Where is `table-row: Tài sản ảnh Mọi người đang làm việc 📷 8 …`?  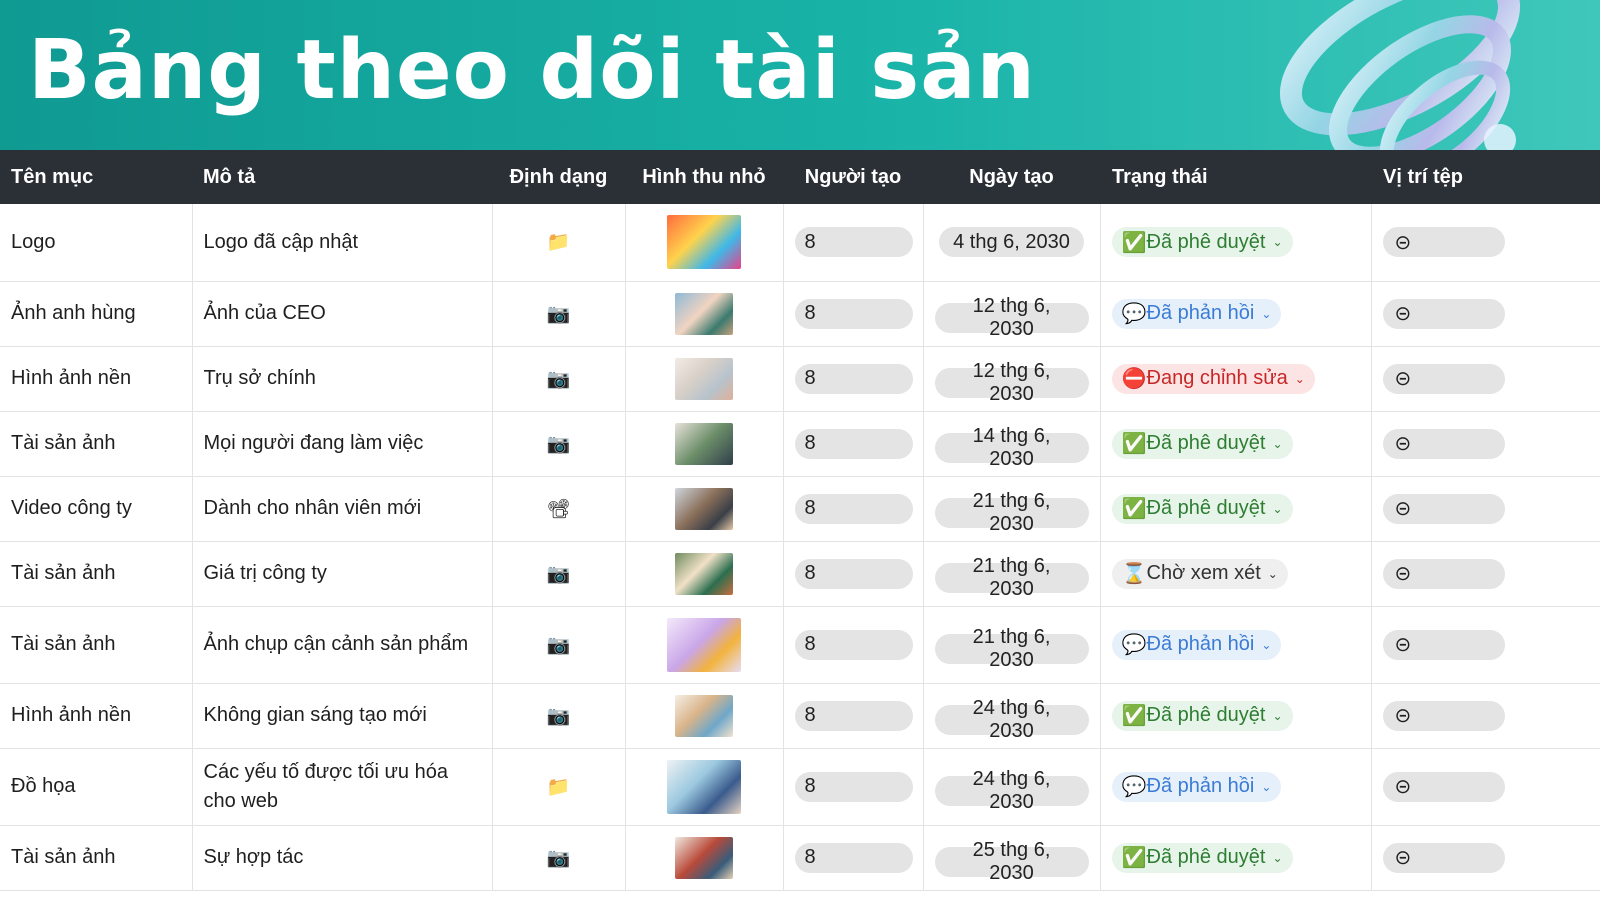 table-row: Tài sản ảnh Mọi người đang làm việc 📷 8 … is located at coordinates (800, 444).